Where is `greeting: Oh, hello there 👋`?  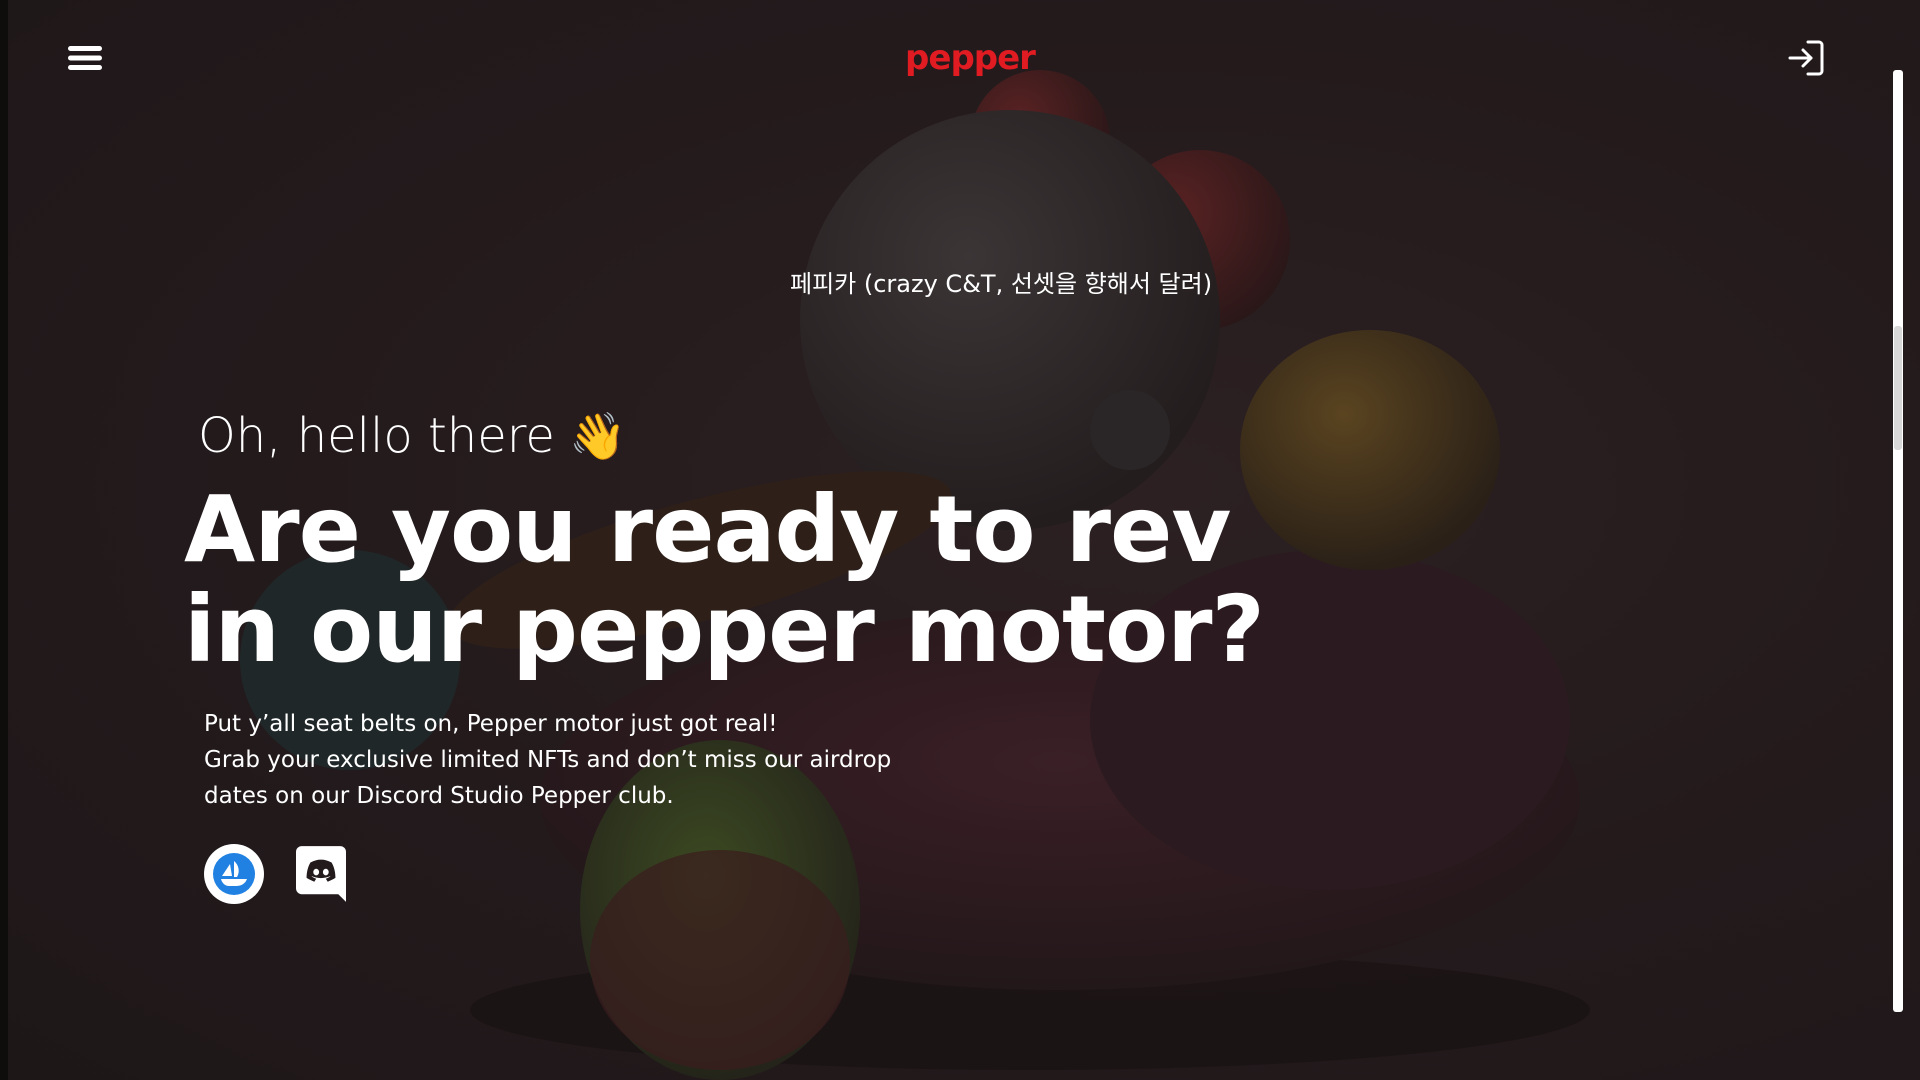 greeting: Oh, hello there 👋 is located at coordinates (412, 436).